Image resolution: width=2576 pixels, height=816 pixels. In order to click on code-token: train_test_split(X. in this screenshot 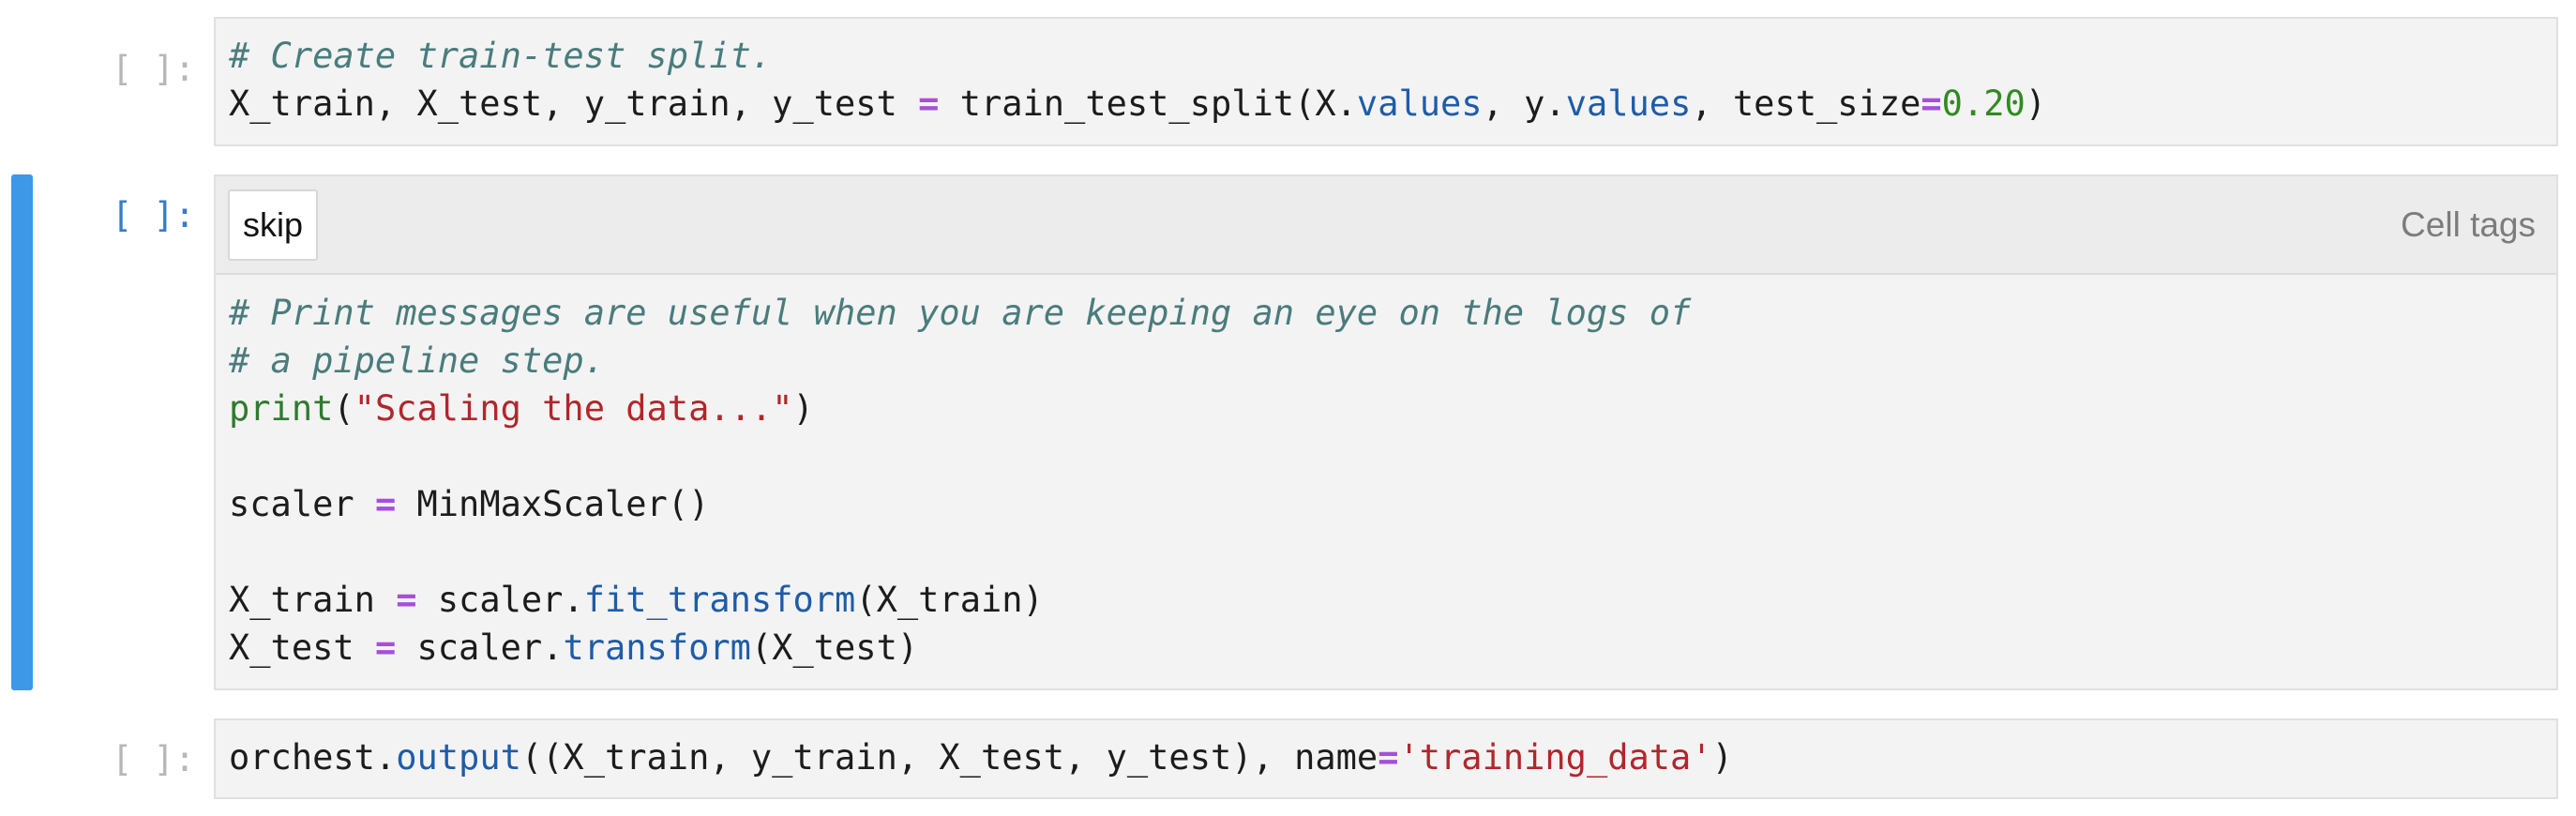, I will do `click(1148, 103)`.